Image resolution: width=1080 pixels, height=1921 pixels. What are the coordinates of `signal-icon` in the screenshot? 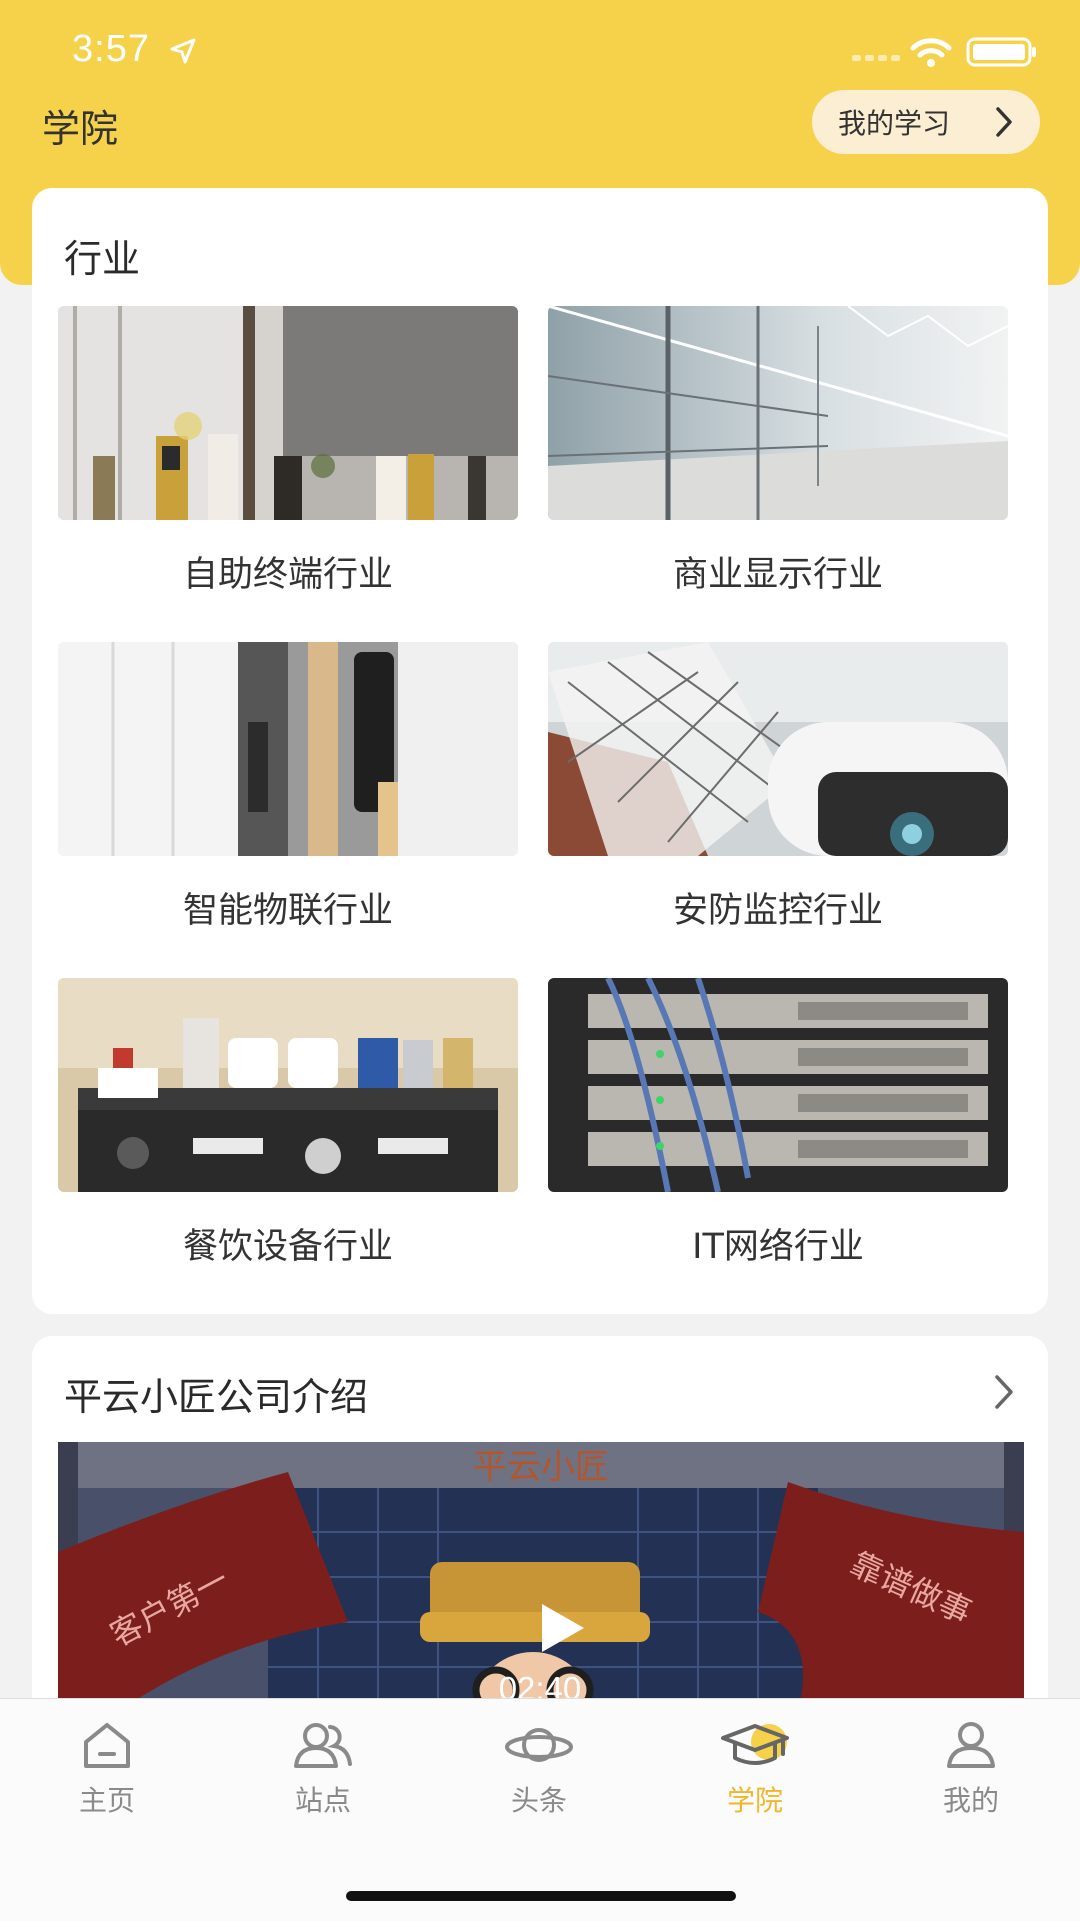 It's located at (876, 58).